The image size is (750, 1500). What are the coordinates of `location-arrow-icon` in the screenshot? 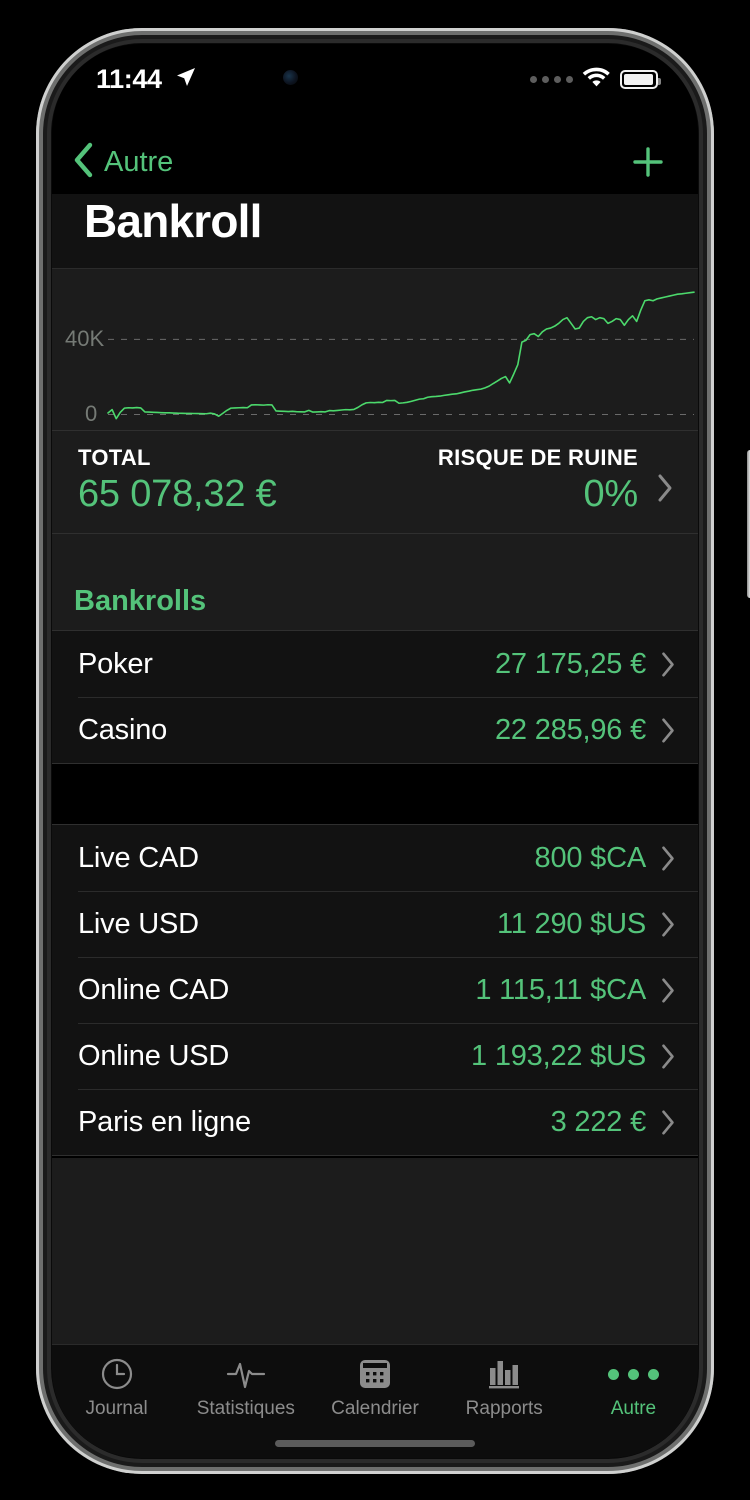 It's located at (186, 79).